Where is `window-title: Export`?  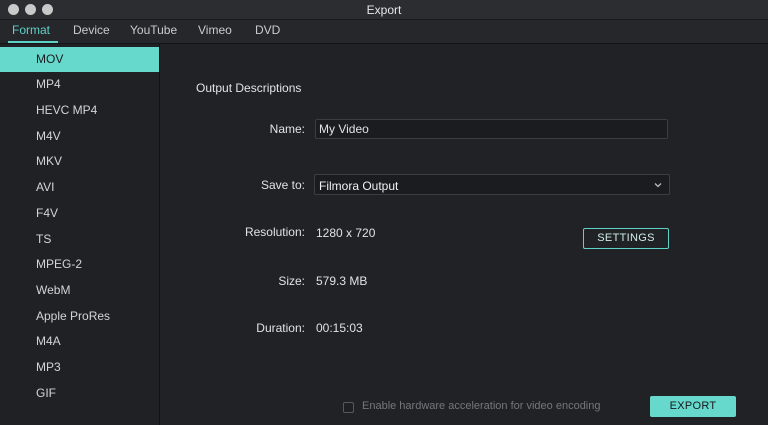 window-title: Export is located at coordinates (384, 10).